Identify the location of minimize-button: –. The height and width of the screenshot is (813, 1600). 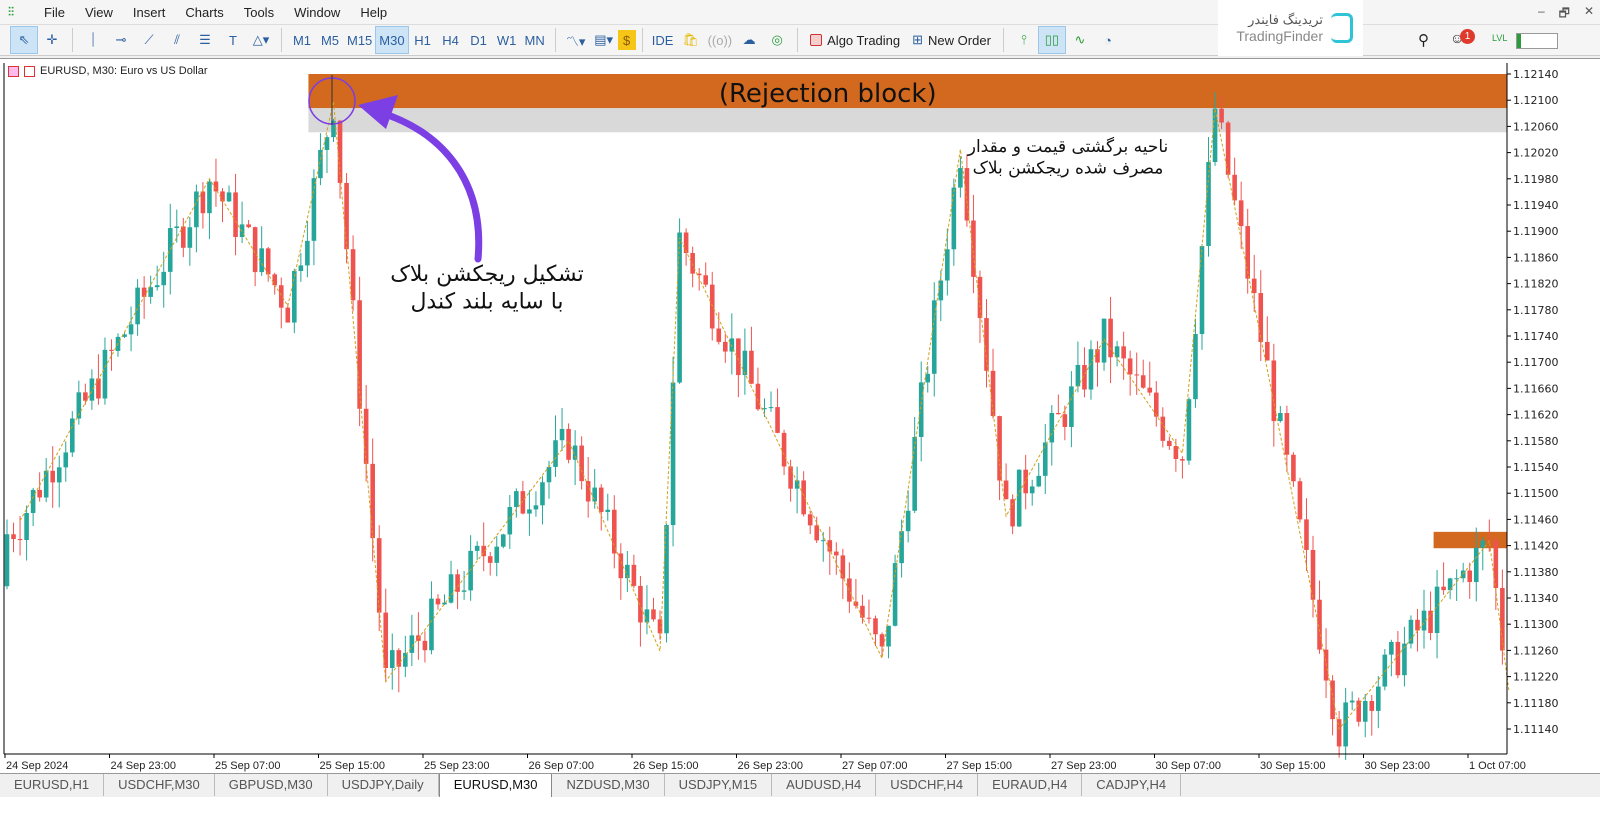
(1541, 14).